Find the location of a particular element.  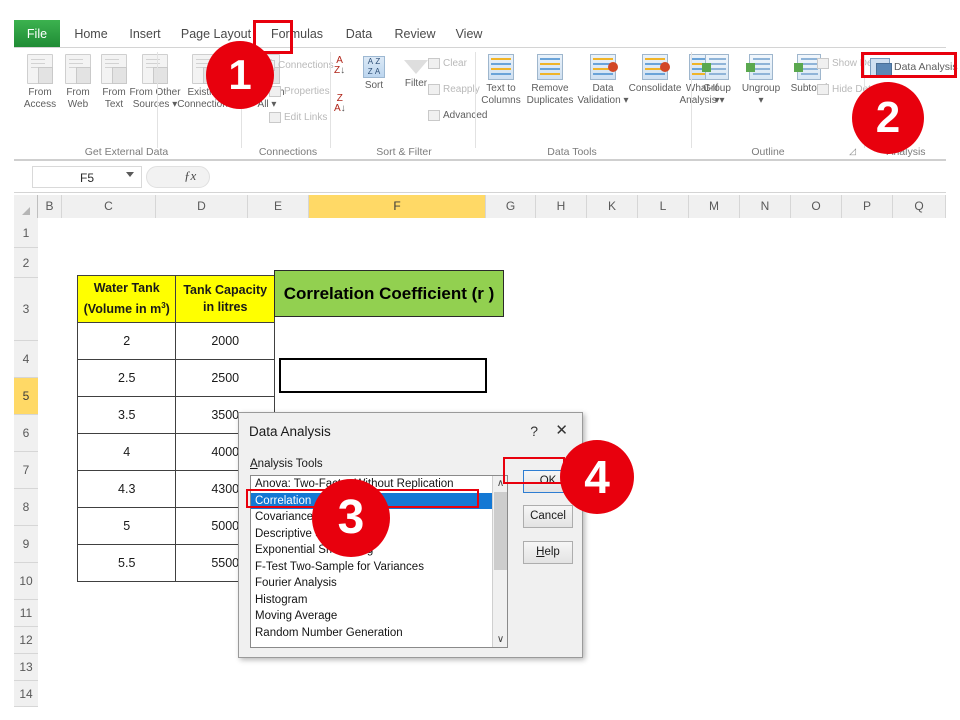

row-header-6: 6 is located at coordinates (26, 433).